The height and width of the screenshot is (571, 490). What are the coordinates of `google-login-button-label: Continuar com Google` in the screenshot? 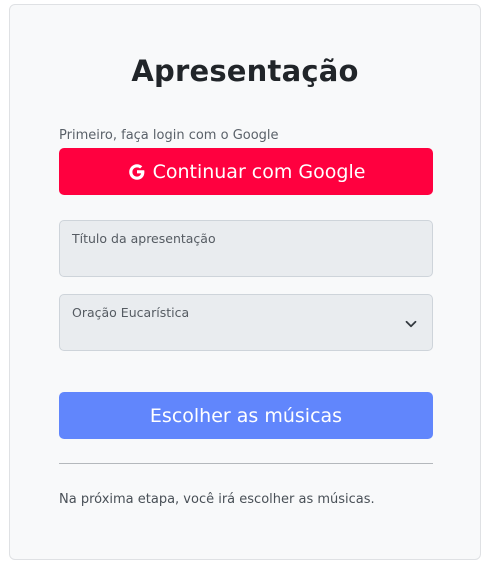 It's located at (259, 171).